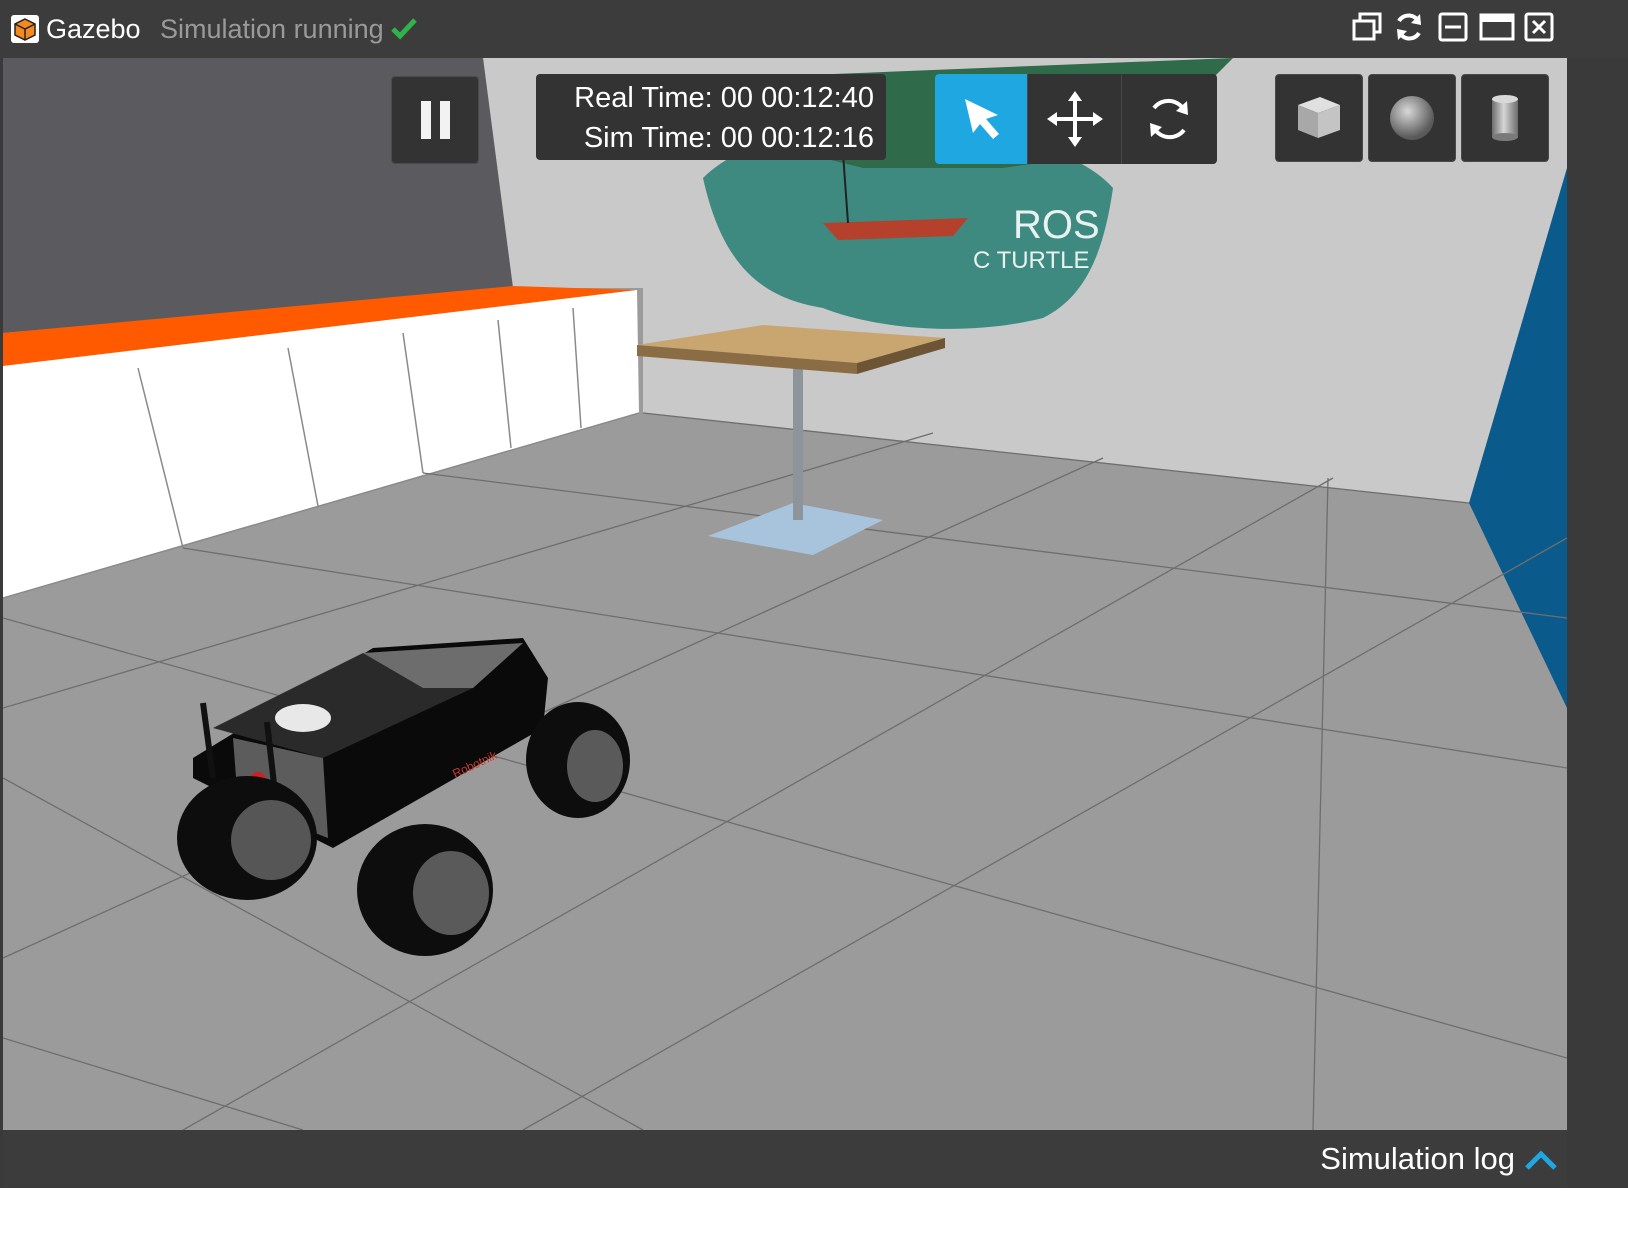 The height and width of the screenshot is (1234, 1628). I want to click on sphere-shape-icon, so click(1412, 118).